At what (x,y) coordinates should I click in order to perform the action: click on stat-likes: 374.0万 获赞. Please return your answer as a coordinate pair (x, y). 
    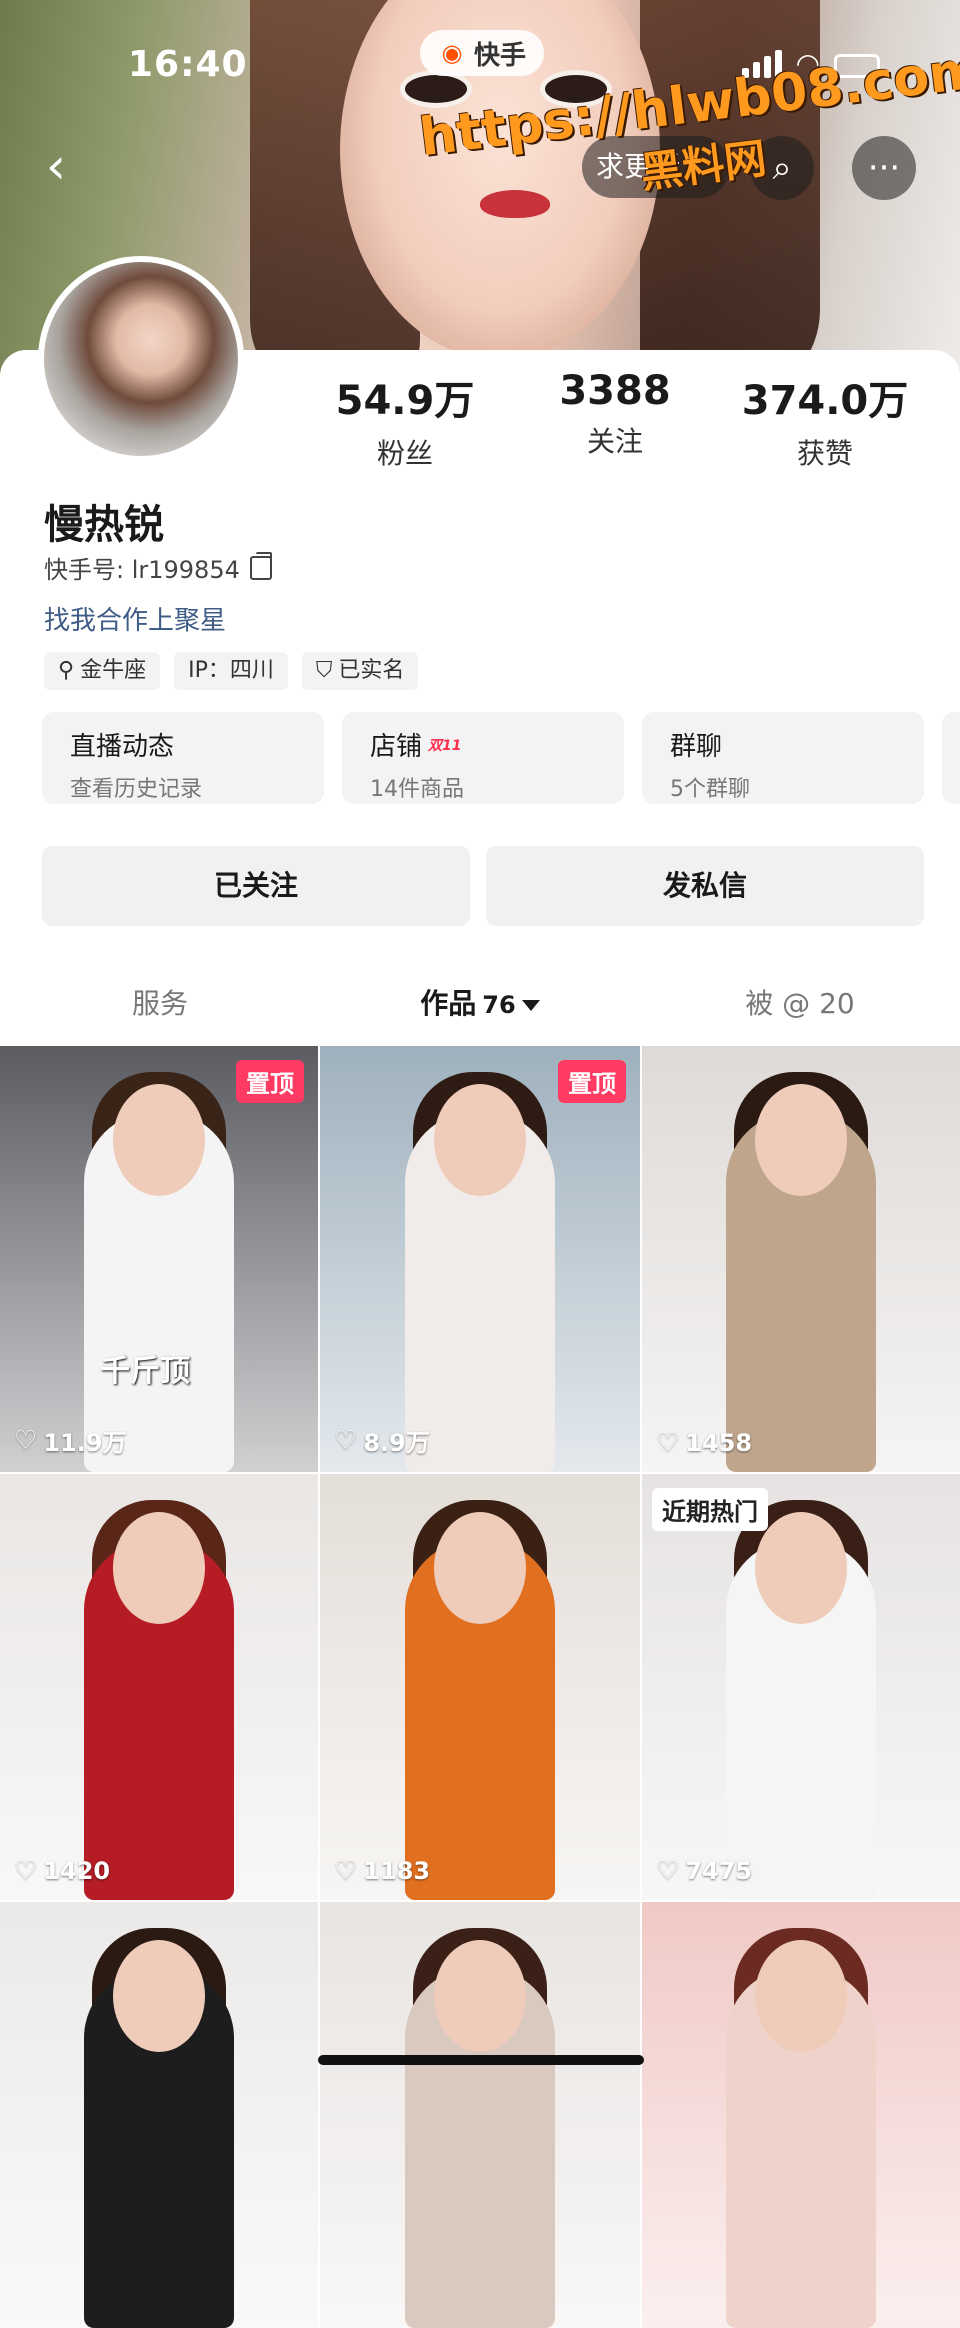
    Looking at the image, I should click on (825, 420).